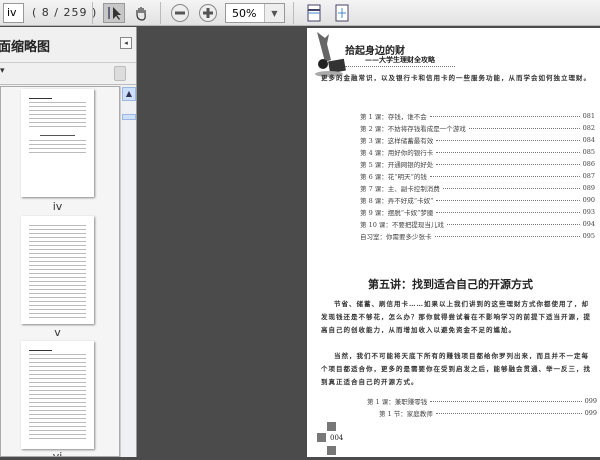 This screenshot has height=460, width=600. What do you see at coordinates (477, 140) in the screenshot?
I see `toc-entry: 第 3 课：这样储蓄最有效 084` at bounding box center [477, 140].